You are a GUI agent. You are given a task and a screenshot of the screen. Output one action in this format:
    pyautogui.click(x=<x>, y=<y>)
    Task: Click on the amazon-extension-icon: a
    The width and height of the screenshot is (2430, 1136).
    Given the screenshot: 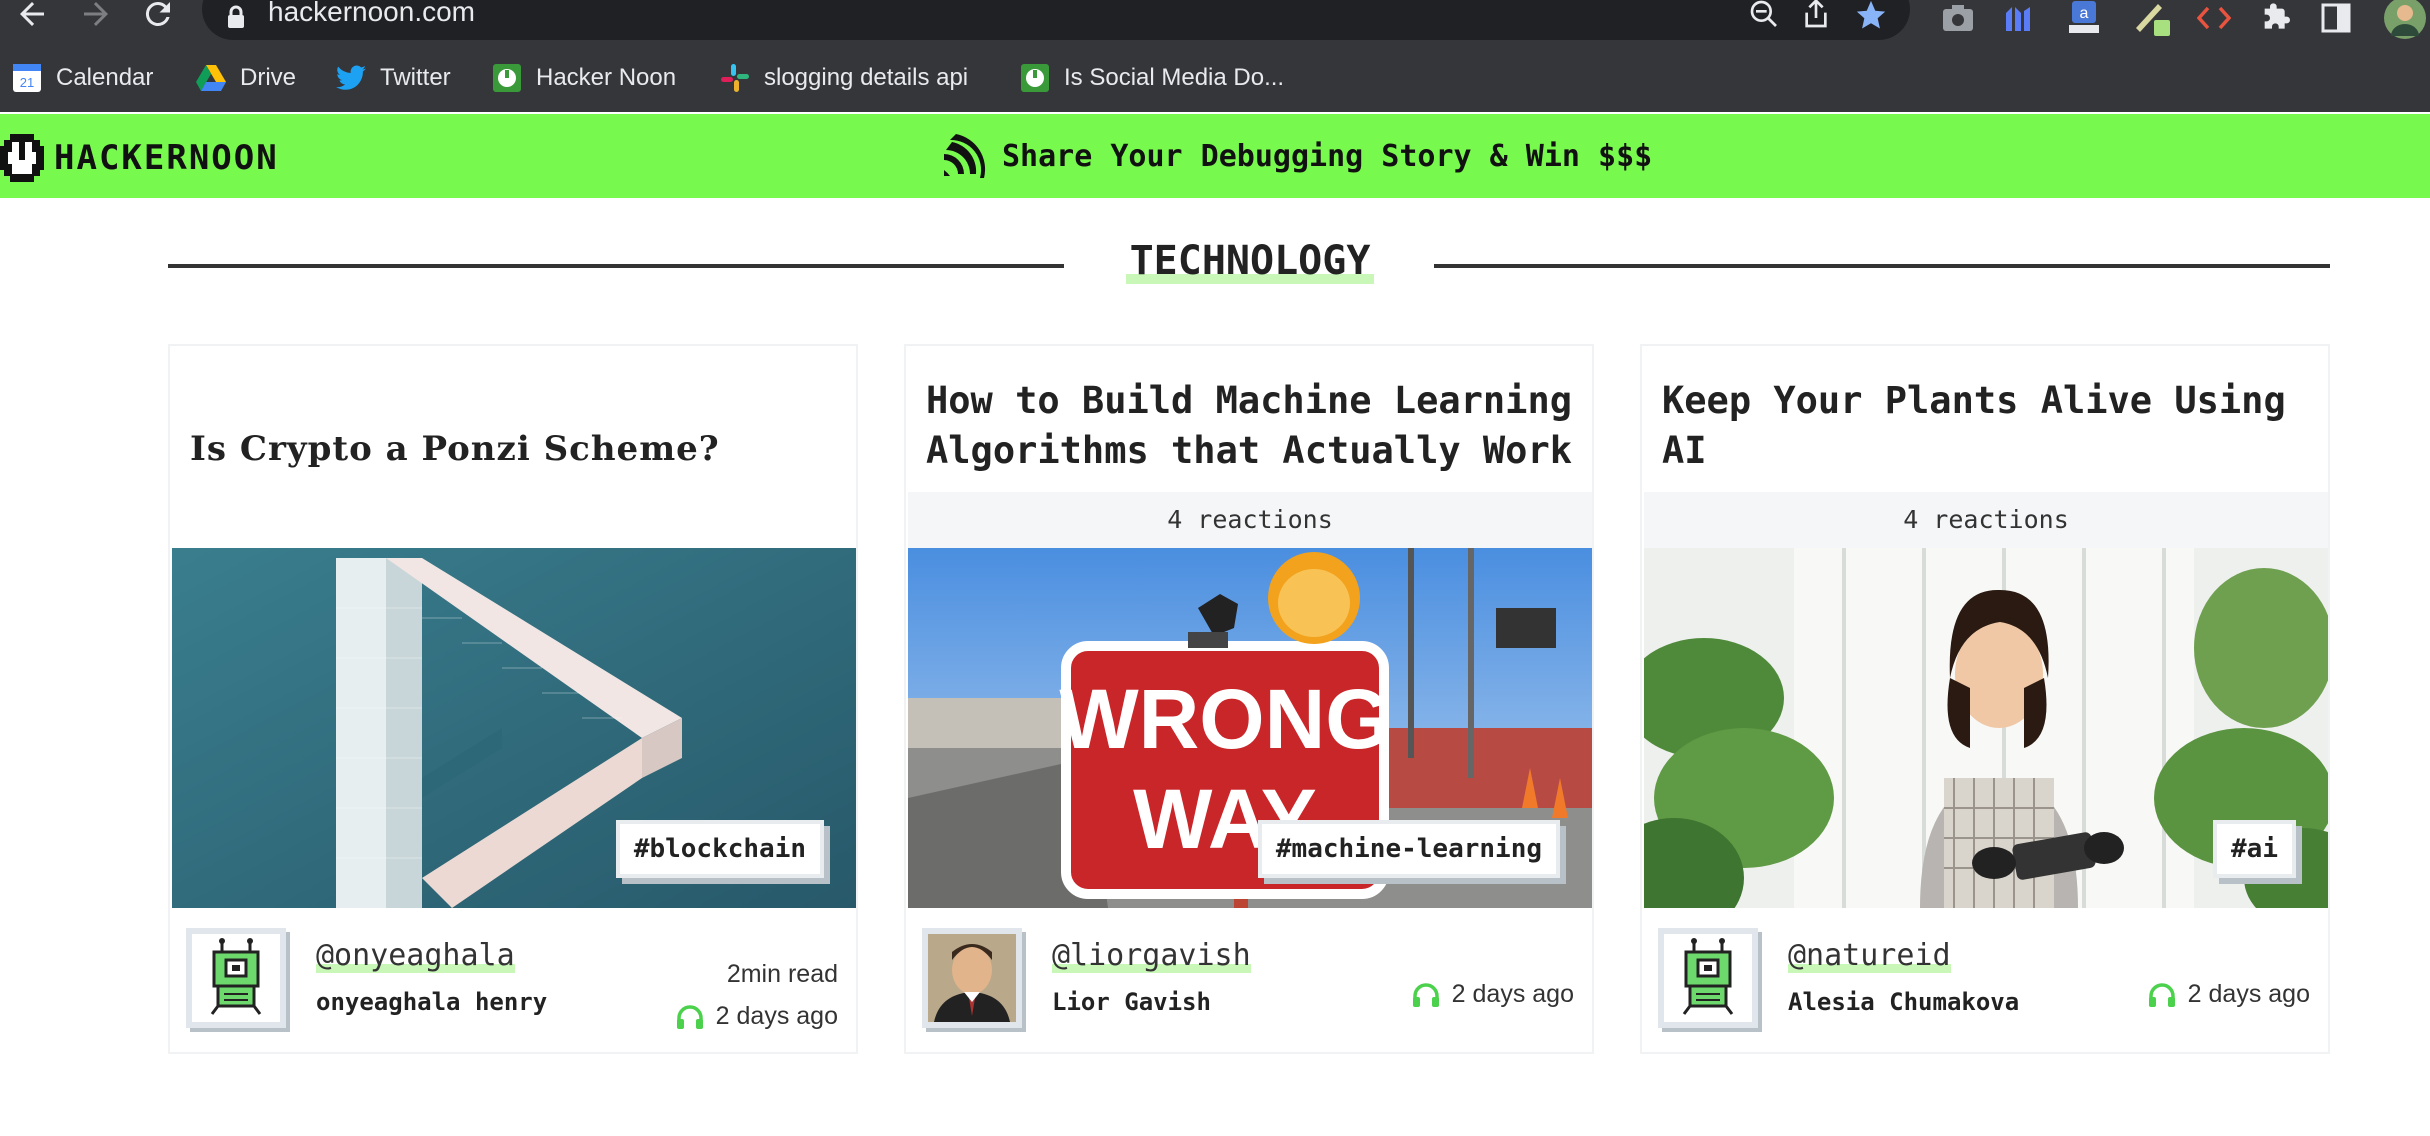 What is the action you would take?
    pyautogui.click(x=2084, y=18)
    